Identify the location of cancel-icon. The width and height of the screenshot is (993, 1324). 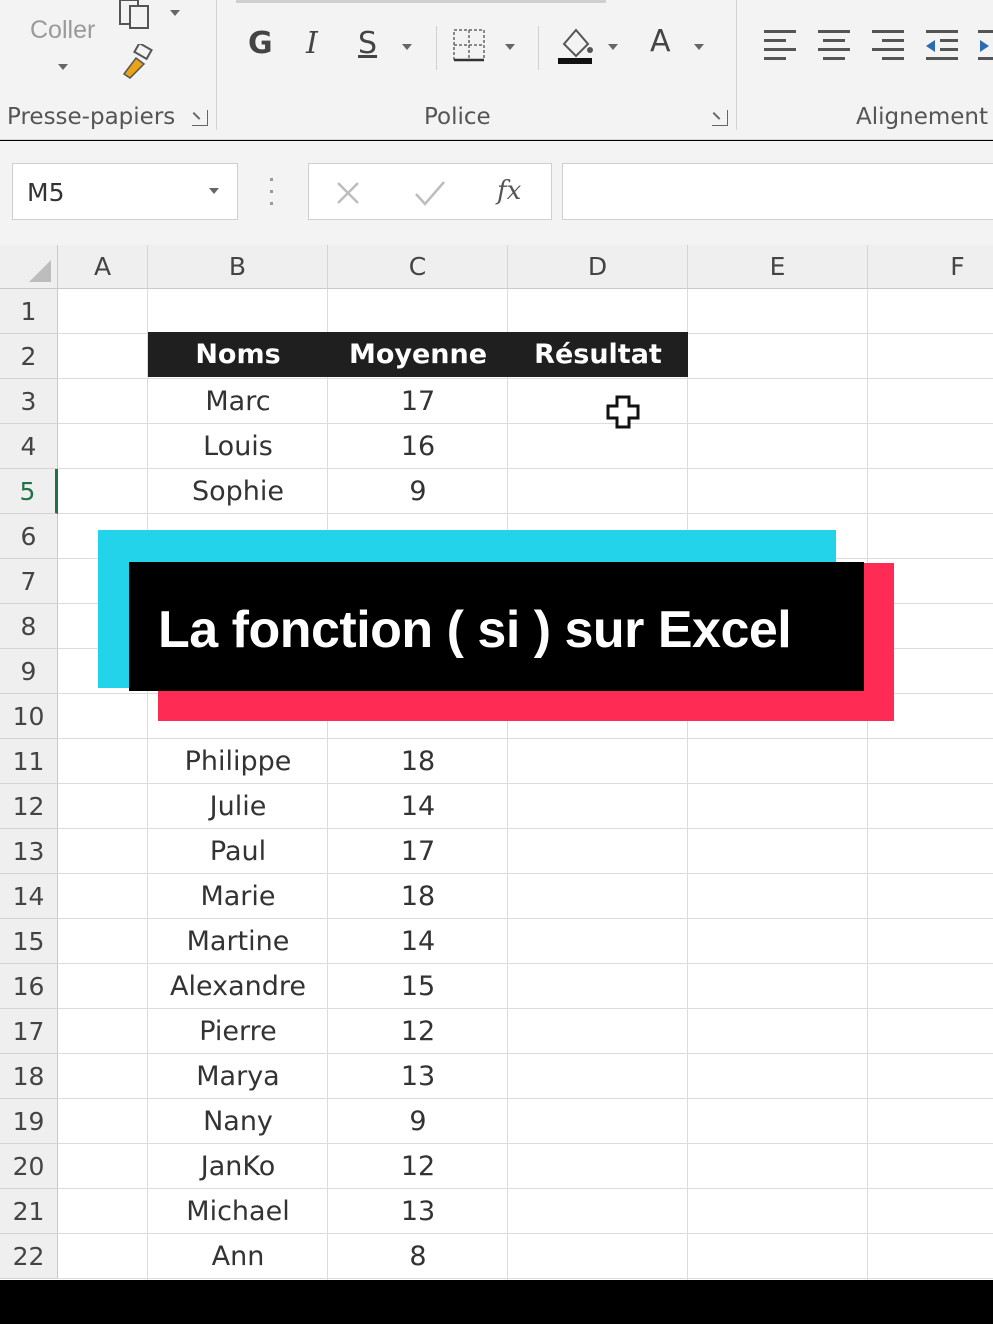
(348, 193).